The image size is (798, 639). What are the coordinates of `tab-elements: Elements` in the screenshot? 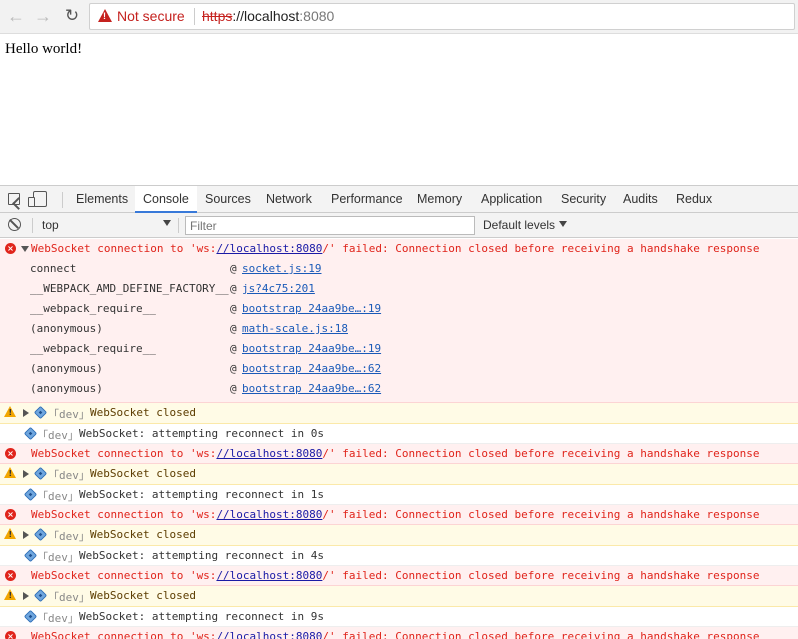 It's located at (102, 199).